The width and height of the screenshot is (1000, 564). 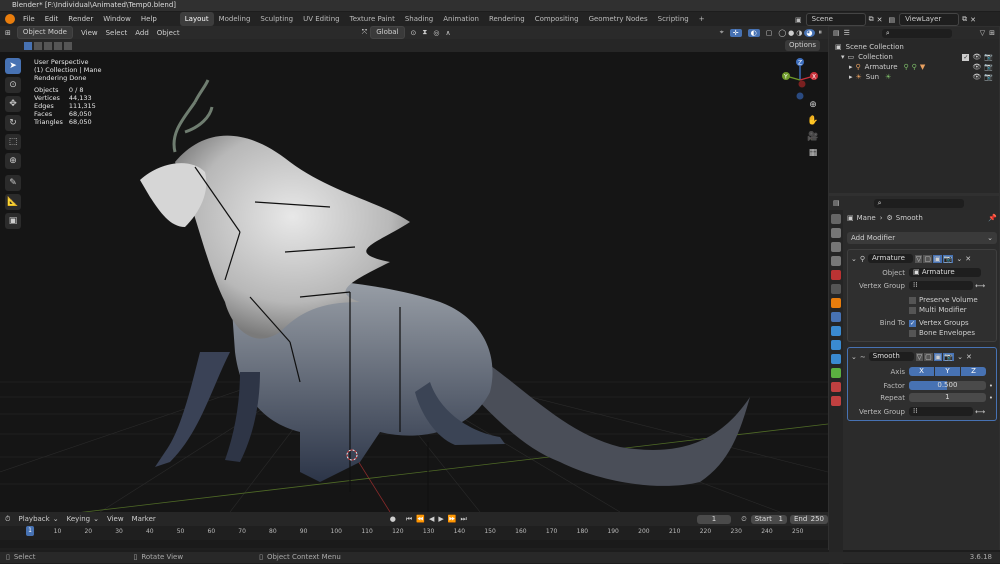 I want to click on tab-rendering: Rendering, so click(x=507, y=19).